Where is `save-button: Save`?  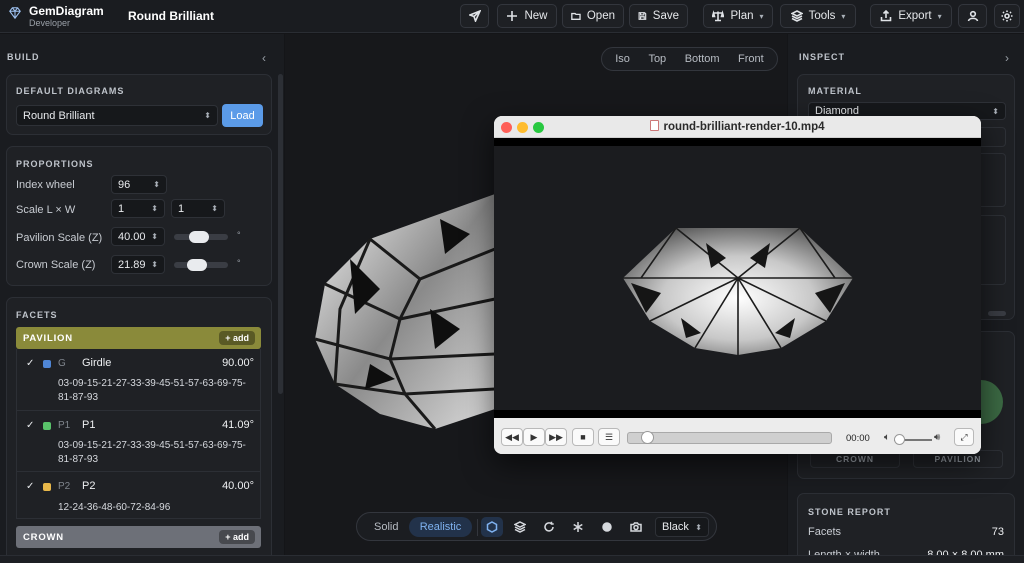 save-button: Save is located at coordinates (658, 16).